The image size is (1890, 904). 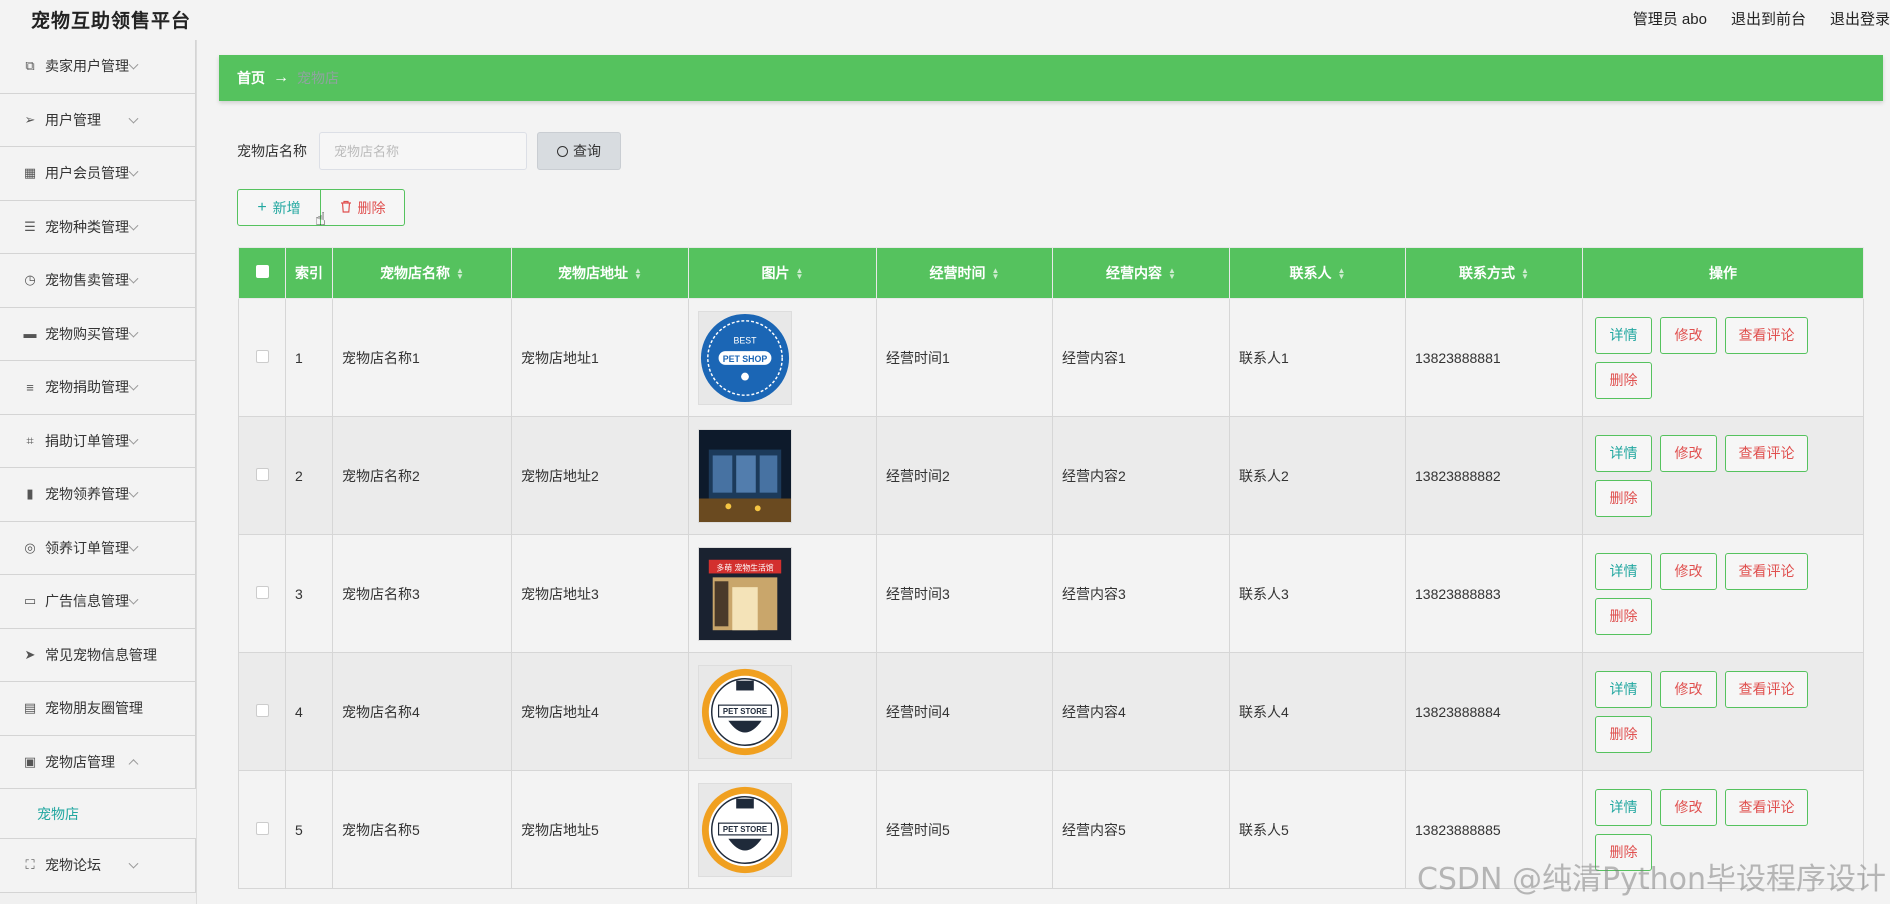 I want to click on search-button: 查询, so click(x=579, y=151).